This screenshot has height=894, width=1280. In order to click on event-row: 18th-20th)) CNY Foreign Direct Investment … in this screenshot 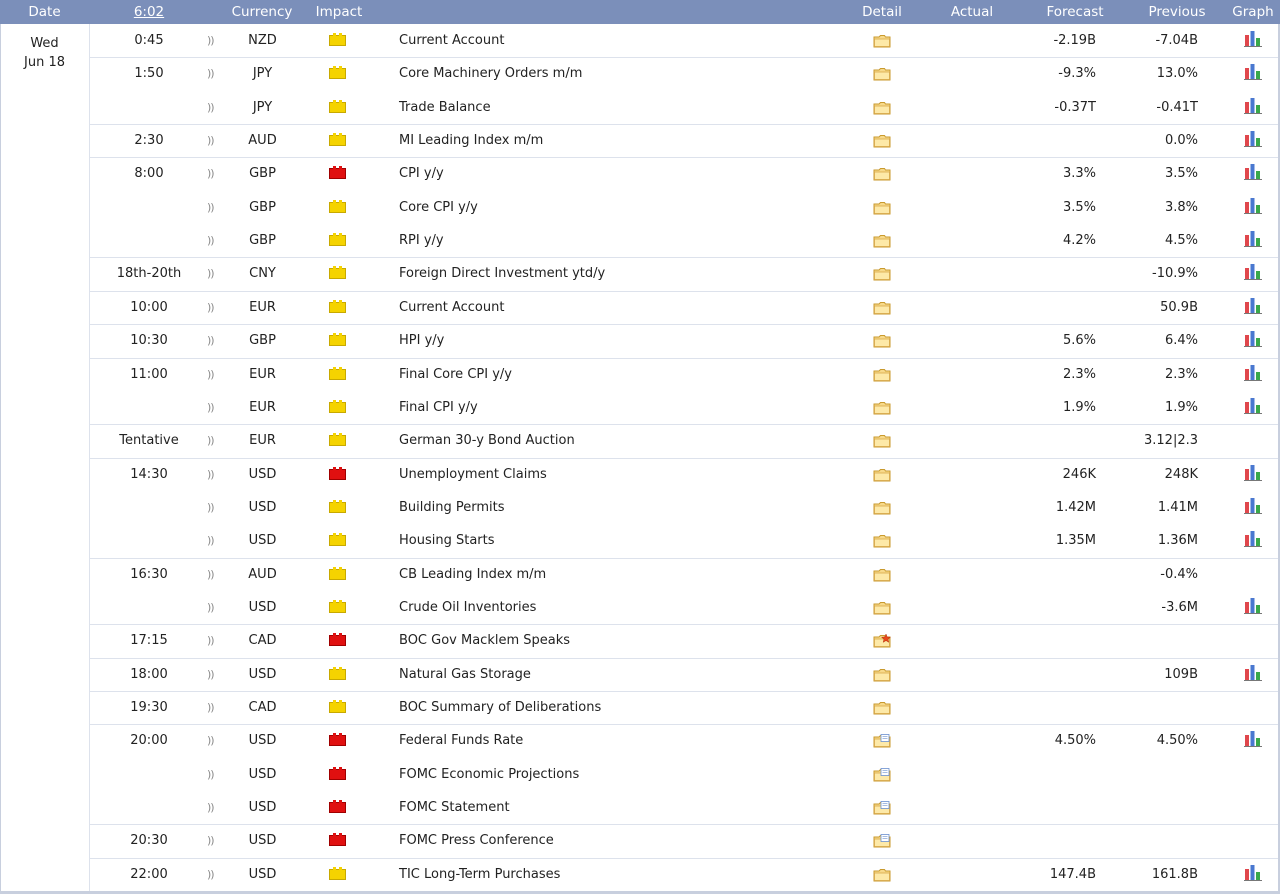, I will do `click(684, 273)`.